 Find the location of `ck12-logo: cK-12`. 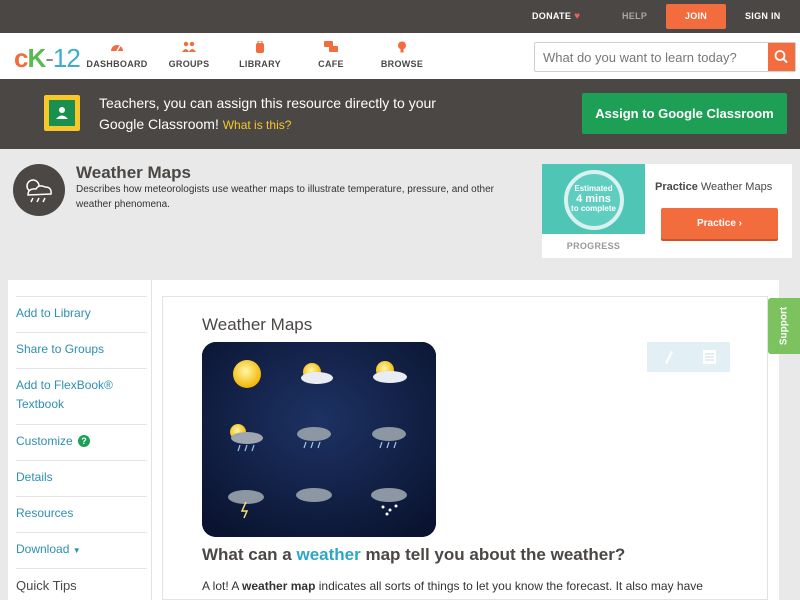

ck12-logo: cK-12 is located at coordinates (47, 58).